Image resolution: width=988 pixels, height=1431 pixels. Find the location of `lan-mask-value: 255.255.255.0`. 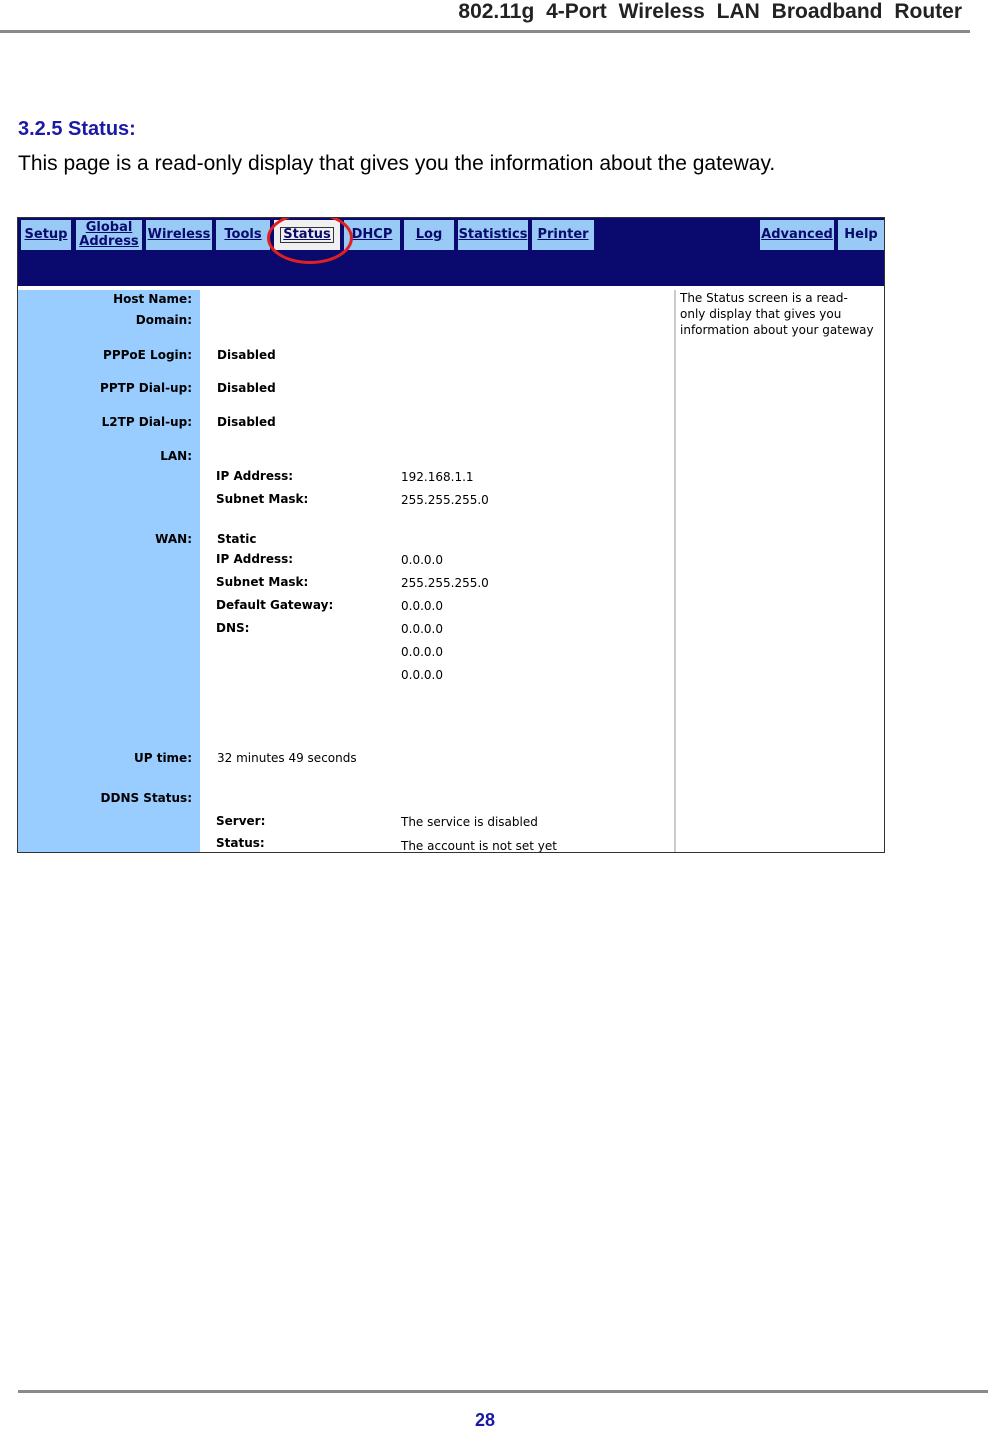

lan-mask-value: 255.255.255.0 is located at coordinates (445, 500).